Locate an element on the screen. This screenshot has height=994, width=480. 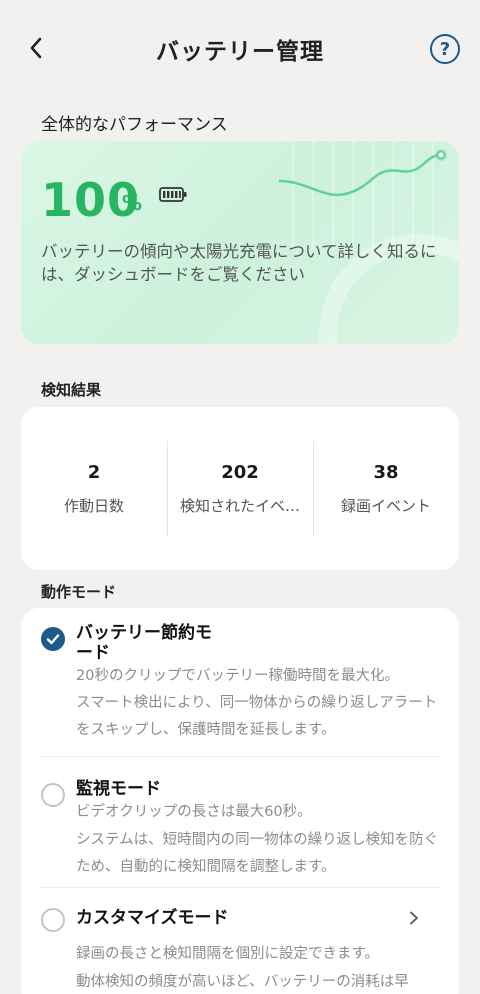
app-header: バッテリー管理 ? is located at coordinates (240, 48).